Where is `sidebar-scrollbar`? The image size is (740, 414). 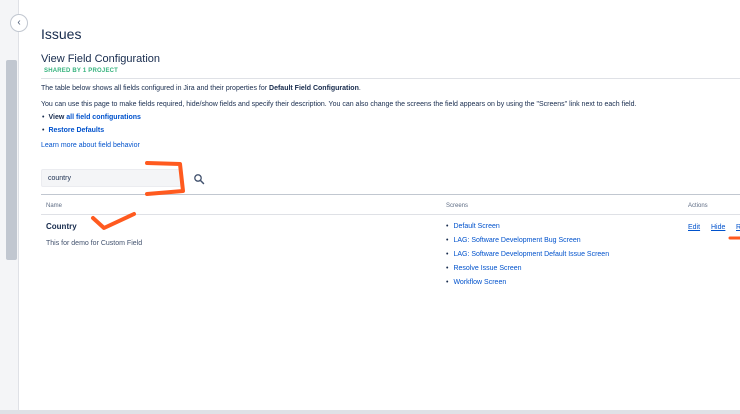
sidebar-scrollbar is located at coordinates (11, 160).